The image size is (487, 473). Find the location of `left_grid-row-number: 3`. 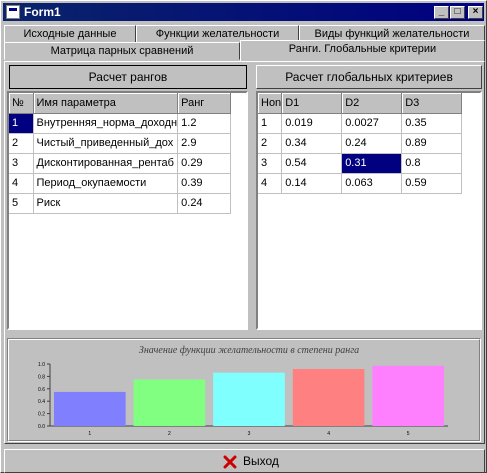

left_grid-row-number: 3 is located at coordinates (21, 163).